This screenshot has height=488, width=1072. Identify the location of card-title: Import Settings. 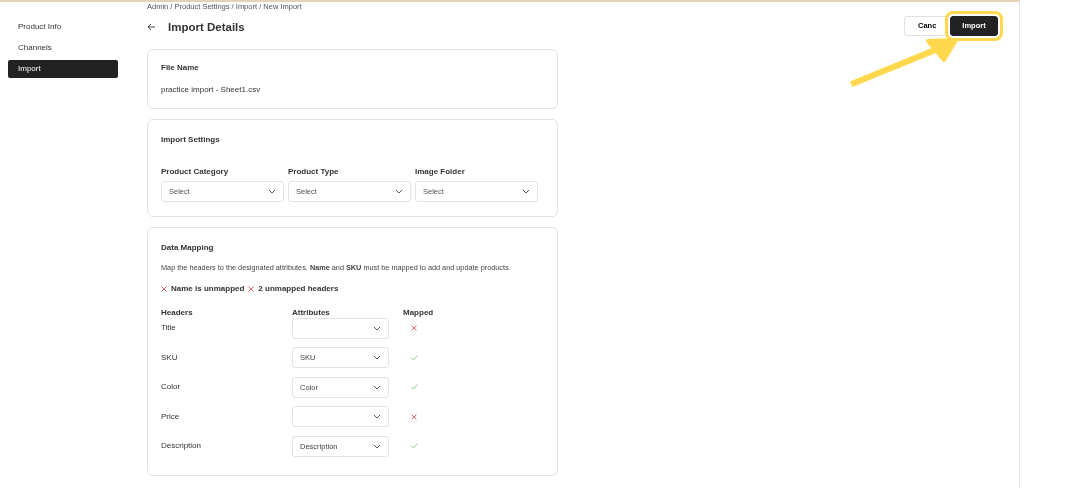
(191, 139).